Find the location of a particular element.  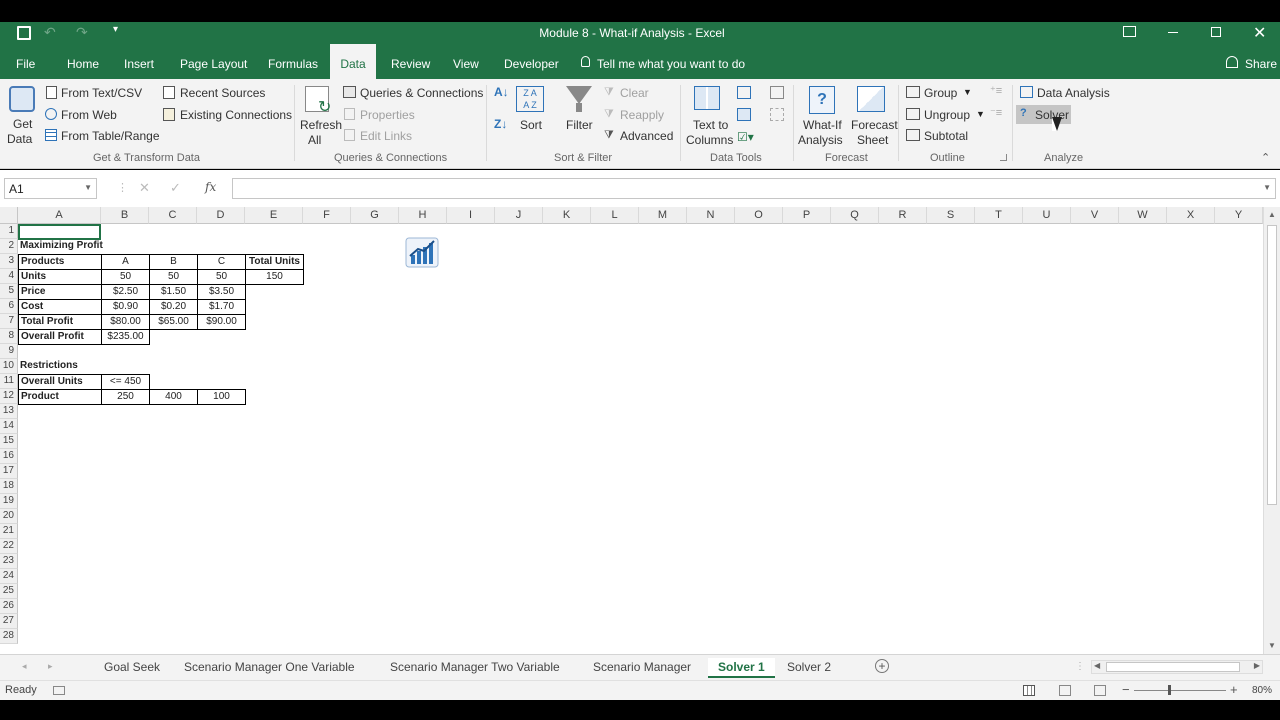

share-person-icon is located at coordinates (1232, 62).